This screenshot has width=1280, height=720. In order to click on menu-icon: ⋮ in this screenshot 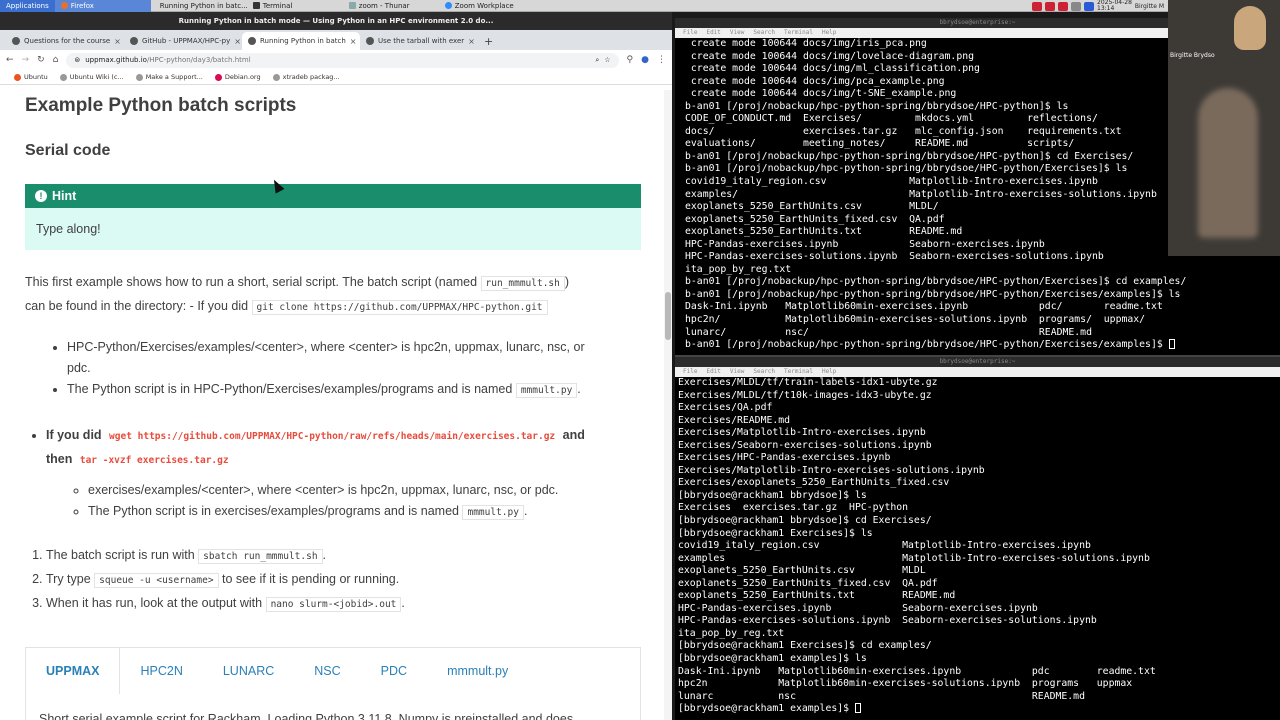, I will do `click(661, 60)`.